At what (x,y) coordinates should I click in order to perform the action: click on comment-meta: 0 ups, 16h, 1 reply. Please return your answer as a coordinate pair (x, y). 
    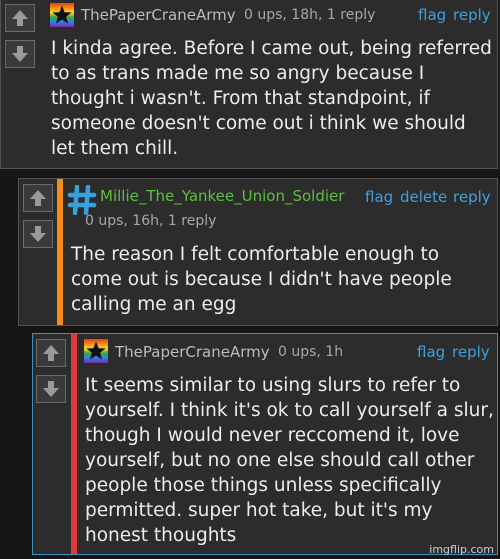
    Looking at the image, I should click on (151, 221).